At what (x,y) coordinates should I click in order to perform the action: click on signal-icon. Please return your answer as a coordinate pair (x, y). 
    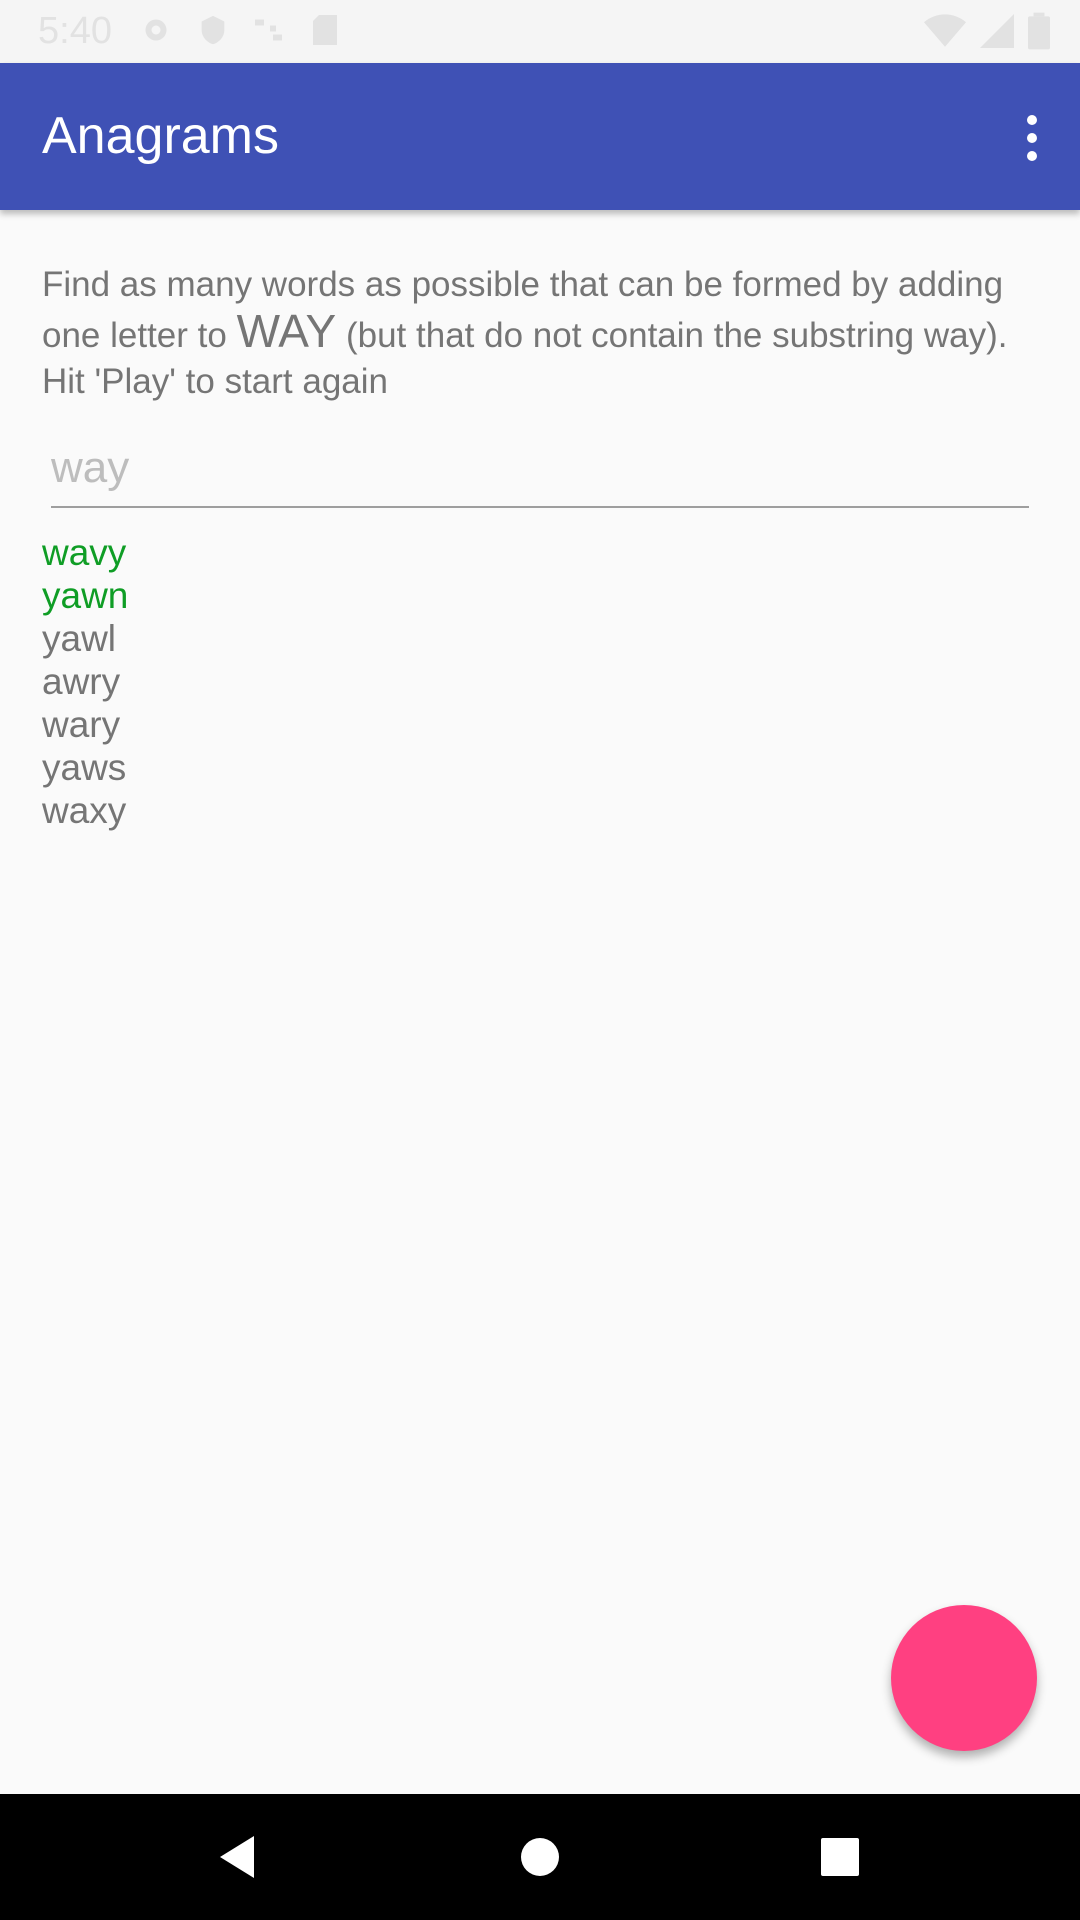
    Looking at the image, I should click on (997, 31).